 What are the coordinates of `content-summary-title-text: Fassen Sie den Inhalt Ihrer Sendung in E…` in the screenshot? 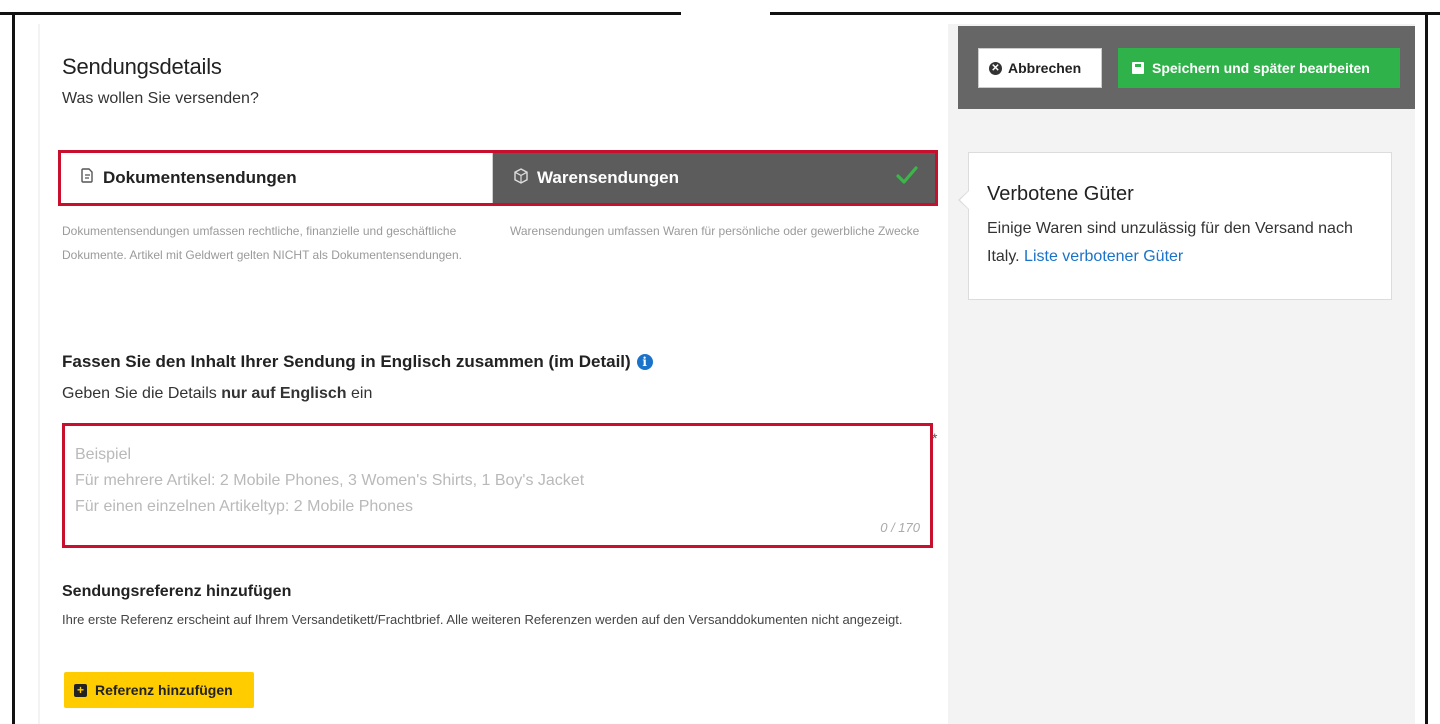 It's located at (346, 361).